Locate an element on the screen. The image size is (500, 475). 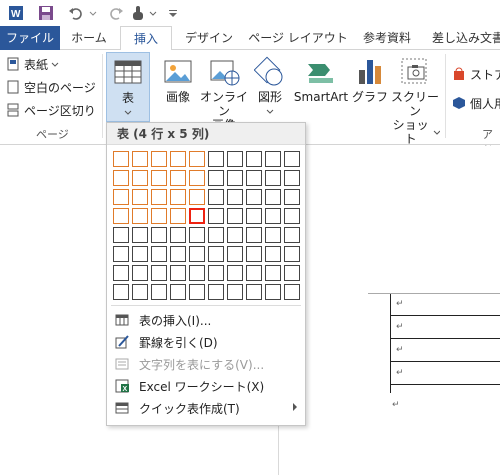
excel-worksheet-menu-item: X Excel ワークシート(X) is located at coordinates (206, 386).